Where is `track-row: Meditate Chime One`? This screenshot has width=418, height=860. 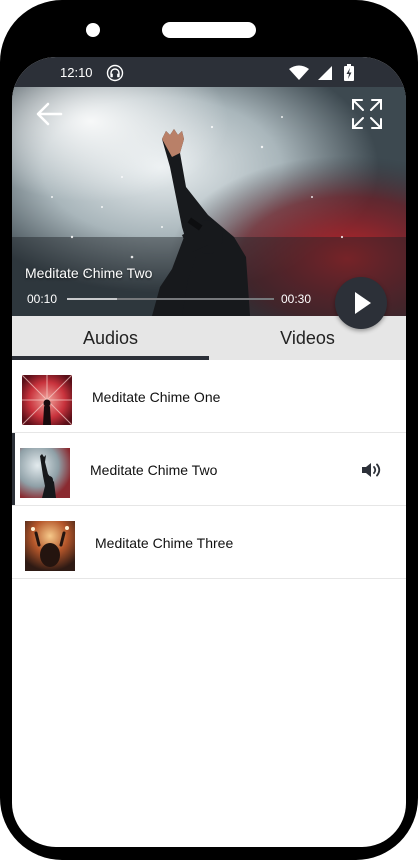
track-row: Meditate Chime One is located at coordinates (209, 396).